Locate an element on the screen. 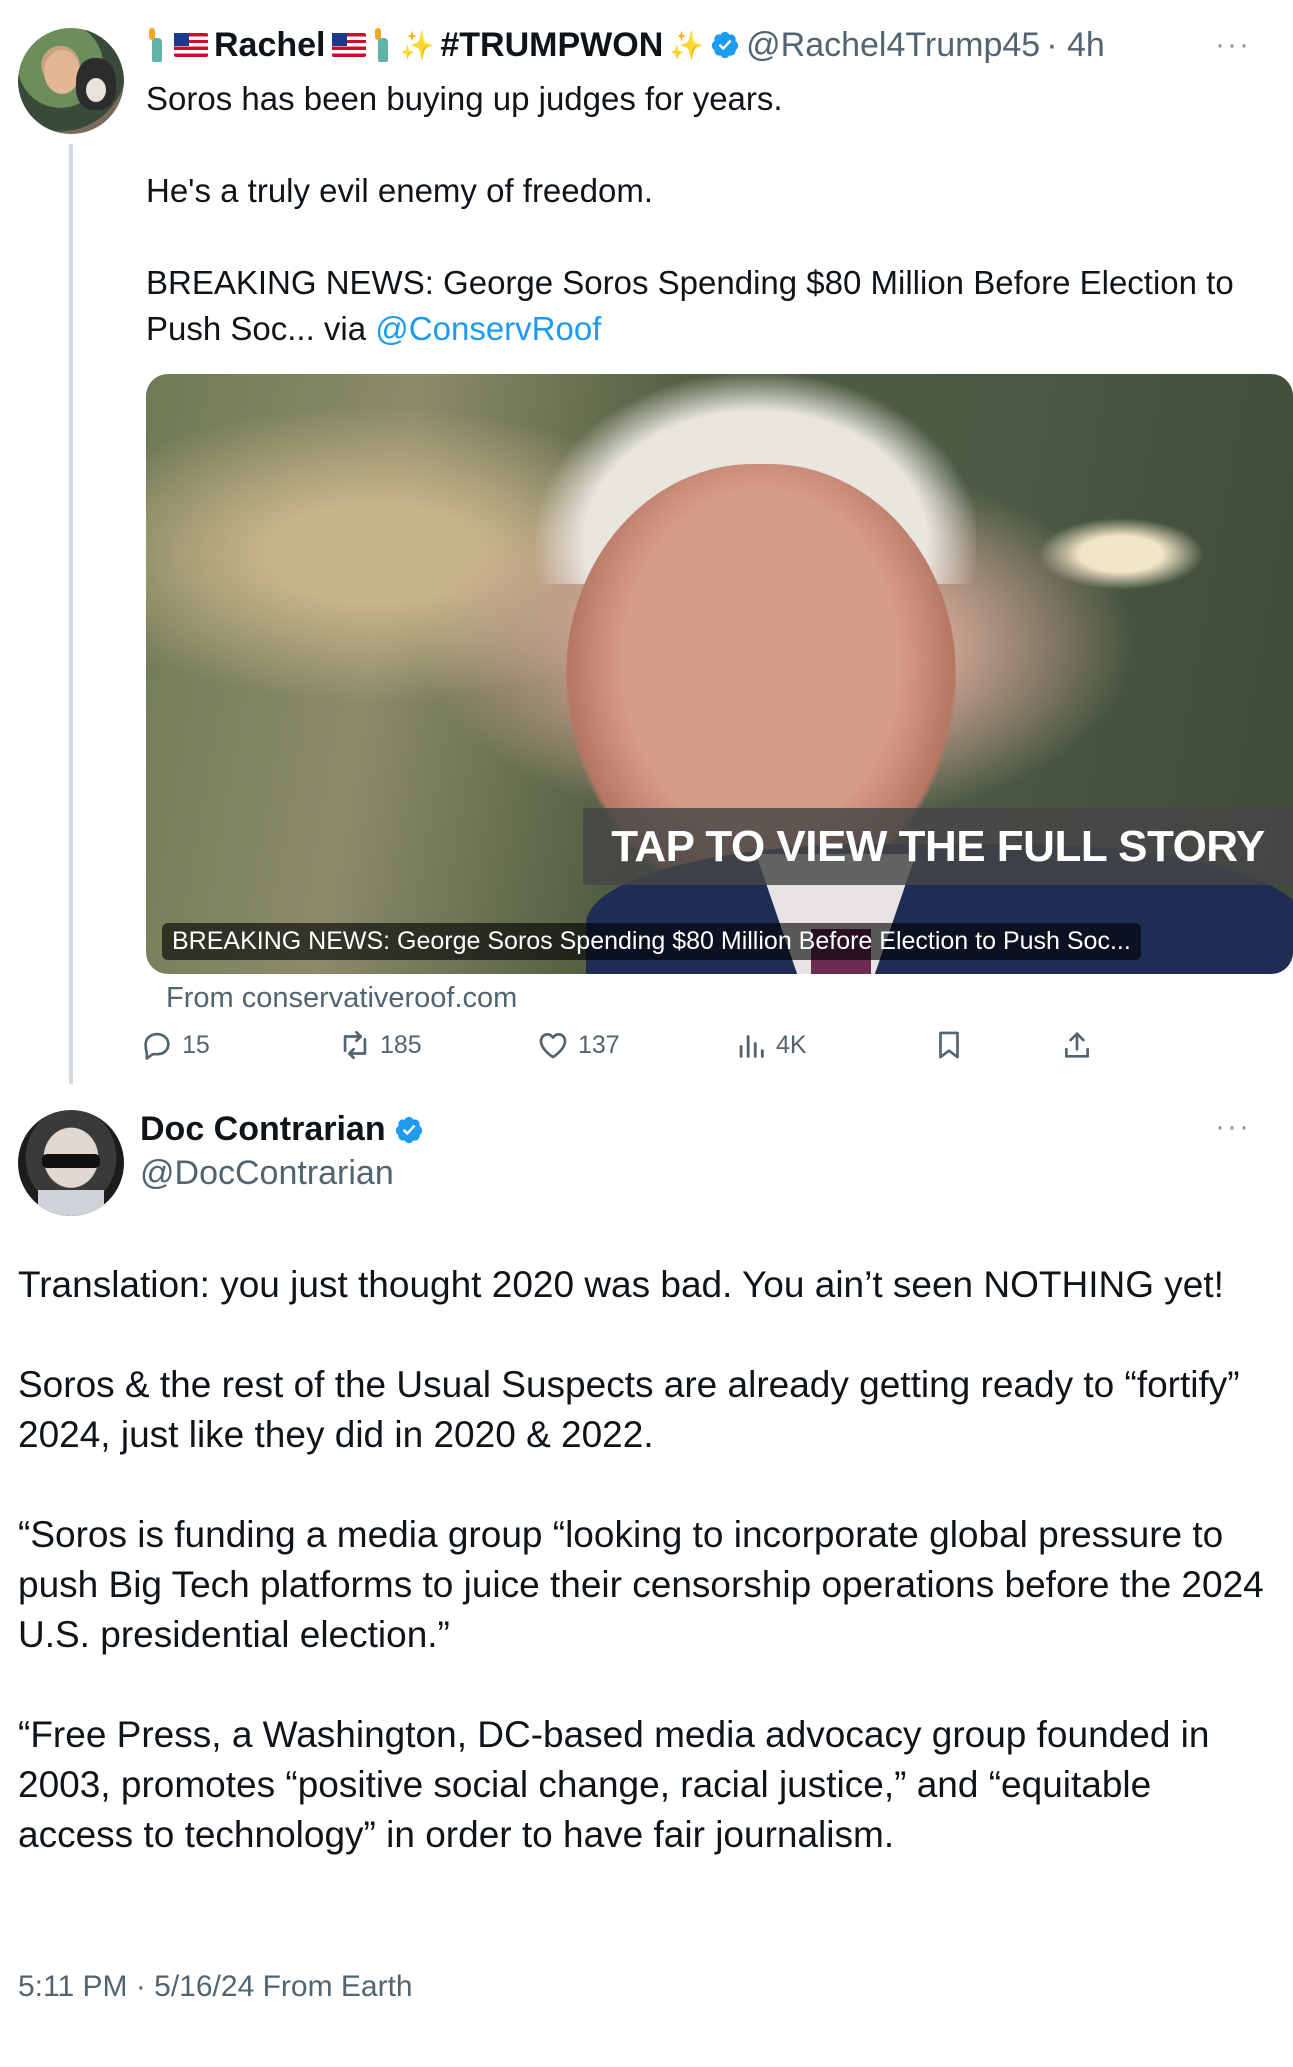  view-count: 4K is located at coordinates (791, 1044).